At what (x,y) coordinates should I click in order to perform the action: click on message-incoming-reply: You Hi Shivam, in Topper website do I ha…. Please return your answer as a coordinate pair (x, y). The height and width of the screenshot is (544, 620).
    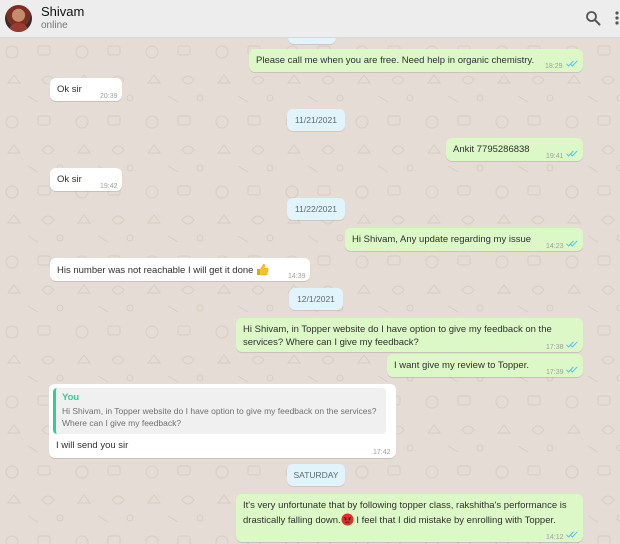
    Looking at the image, I should click on (222, 421).